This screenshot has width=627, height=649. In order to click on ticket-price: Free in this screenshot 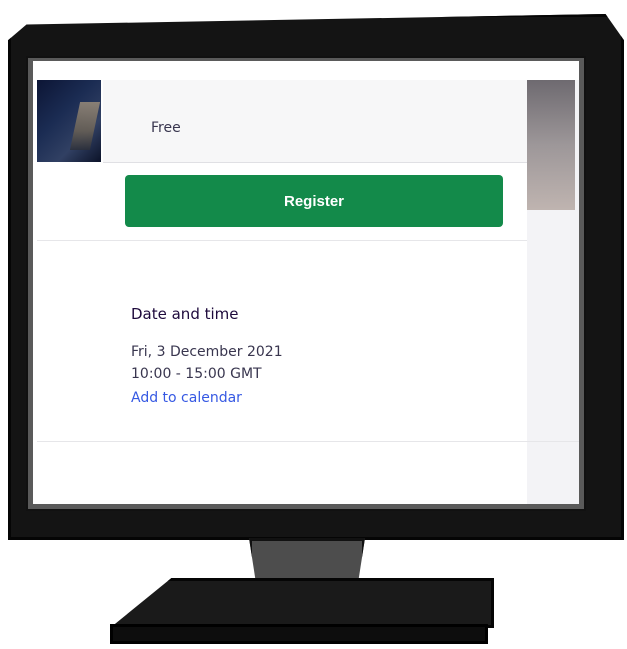, I will do `click(166, 128)`.